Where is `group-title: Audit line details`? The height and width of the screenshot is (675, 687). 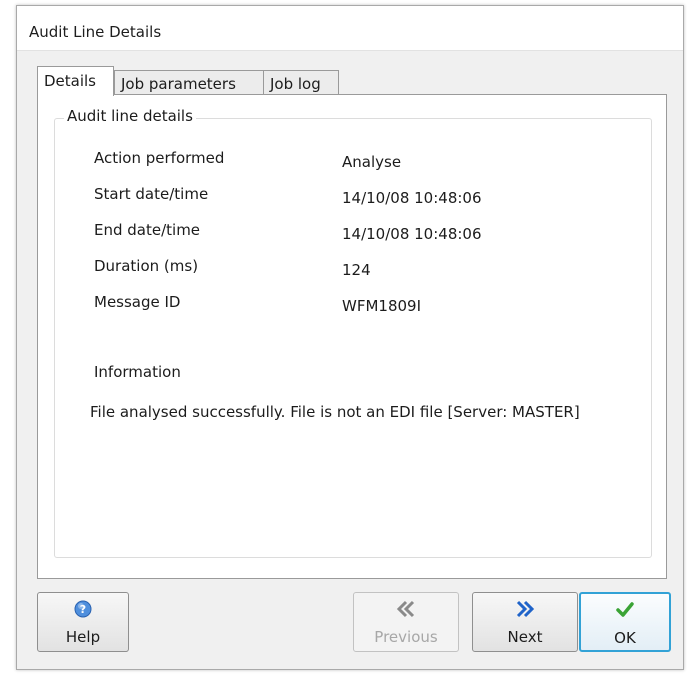 group-title: Audit line details is located at coordinates (130, 116).